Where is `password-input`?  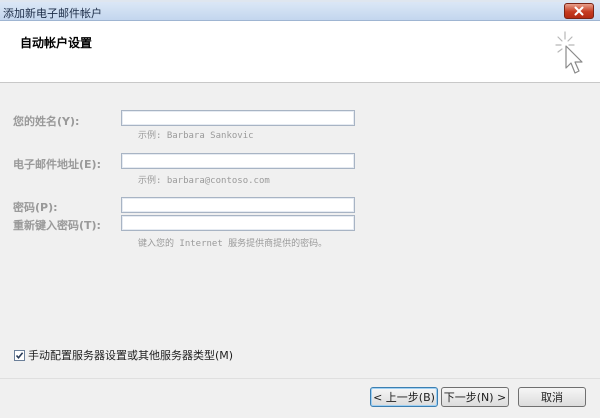 password-input is located at coordinates (238, 205).